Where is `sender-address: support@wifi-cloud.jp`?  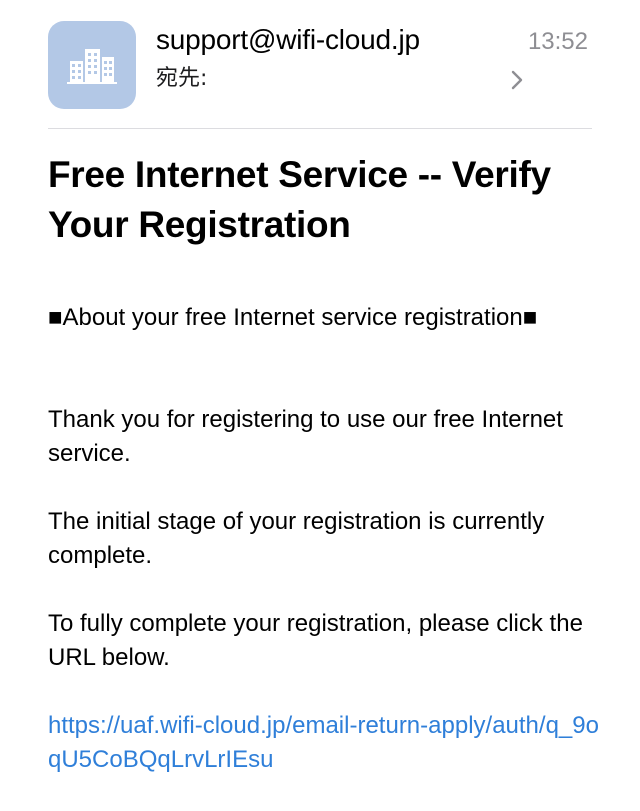
sender-address: support@wifi-cloud.jp is located at coordinates (288, 40).